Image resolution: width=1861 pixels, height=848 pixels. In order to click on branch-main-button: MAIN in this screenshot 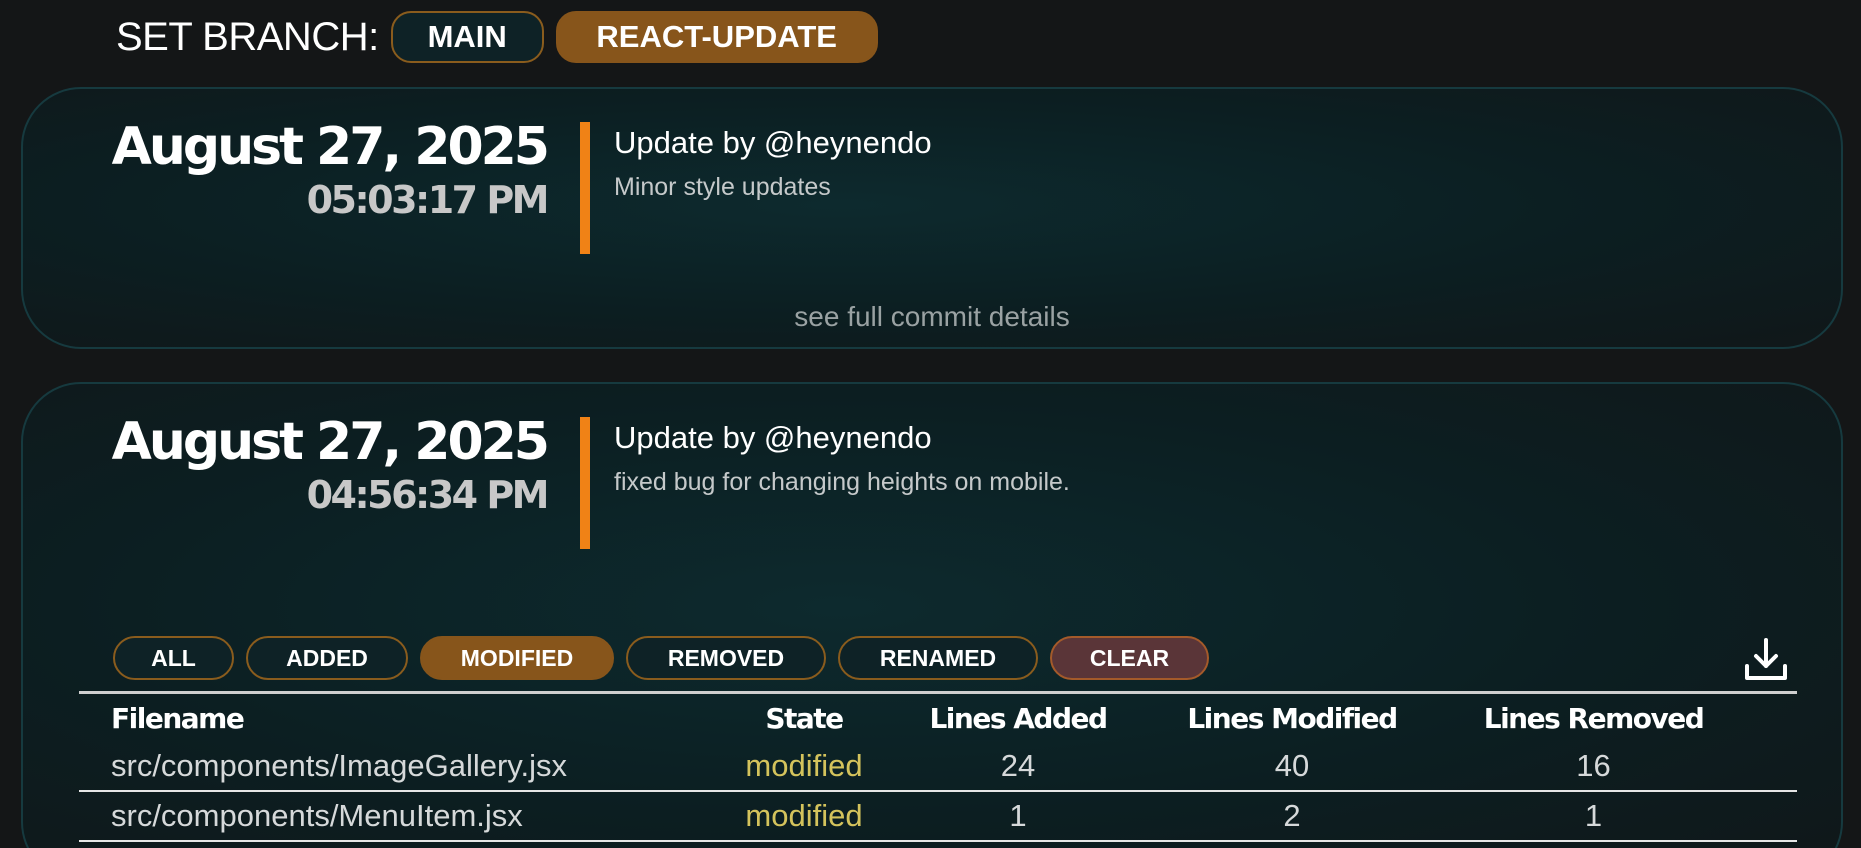, I will do `click(467, 37)`.